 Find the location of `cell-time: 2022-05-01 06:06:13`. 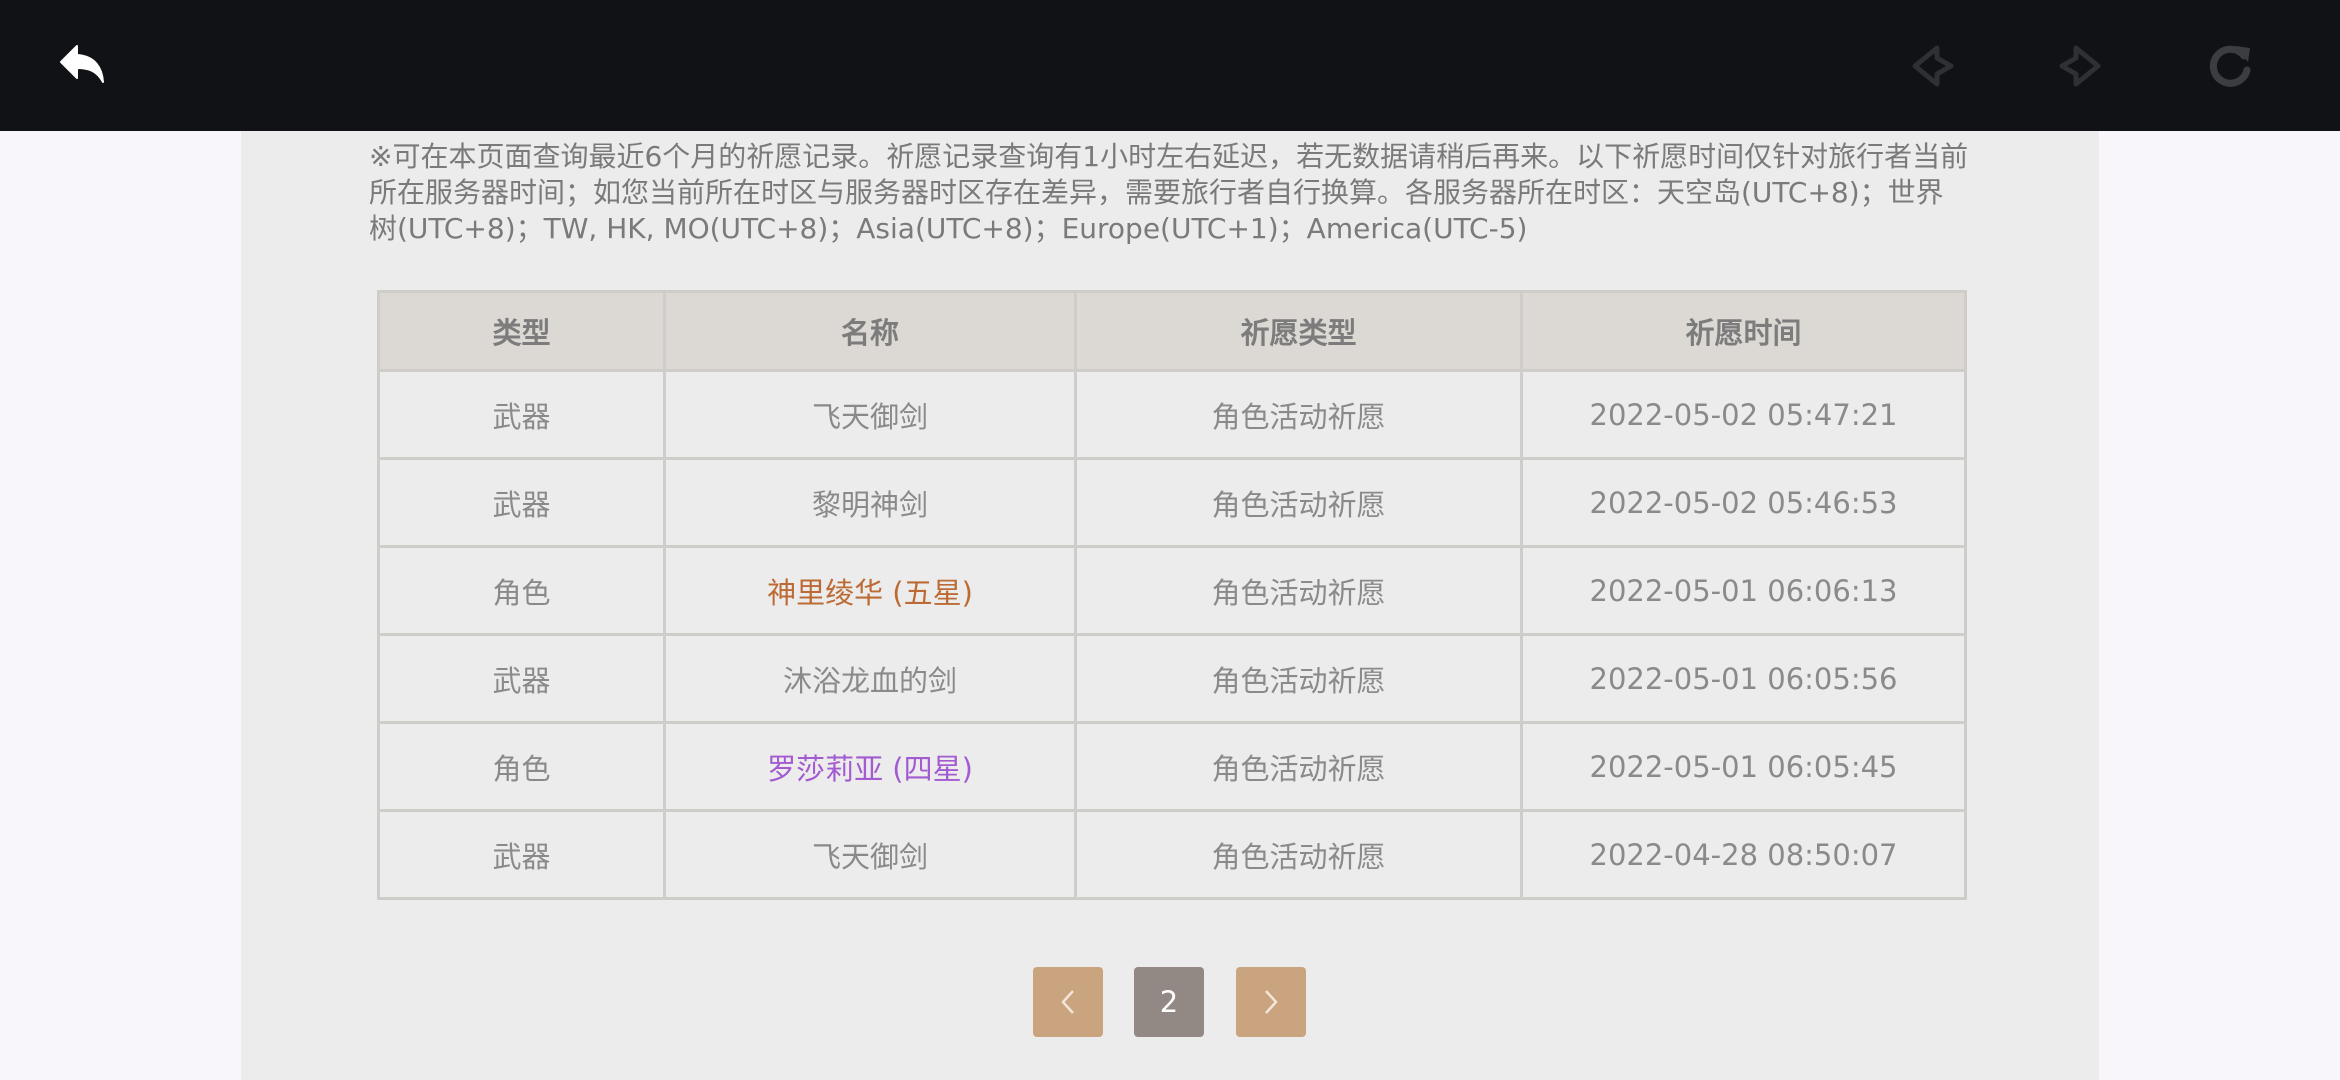

cell-time: 2022-05-01 06:06:13 is located at coordinates (1743, 590).